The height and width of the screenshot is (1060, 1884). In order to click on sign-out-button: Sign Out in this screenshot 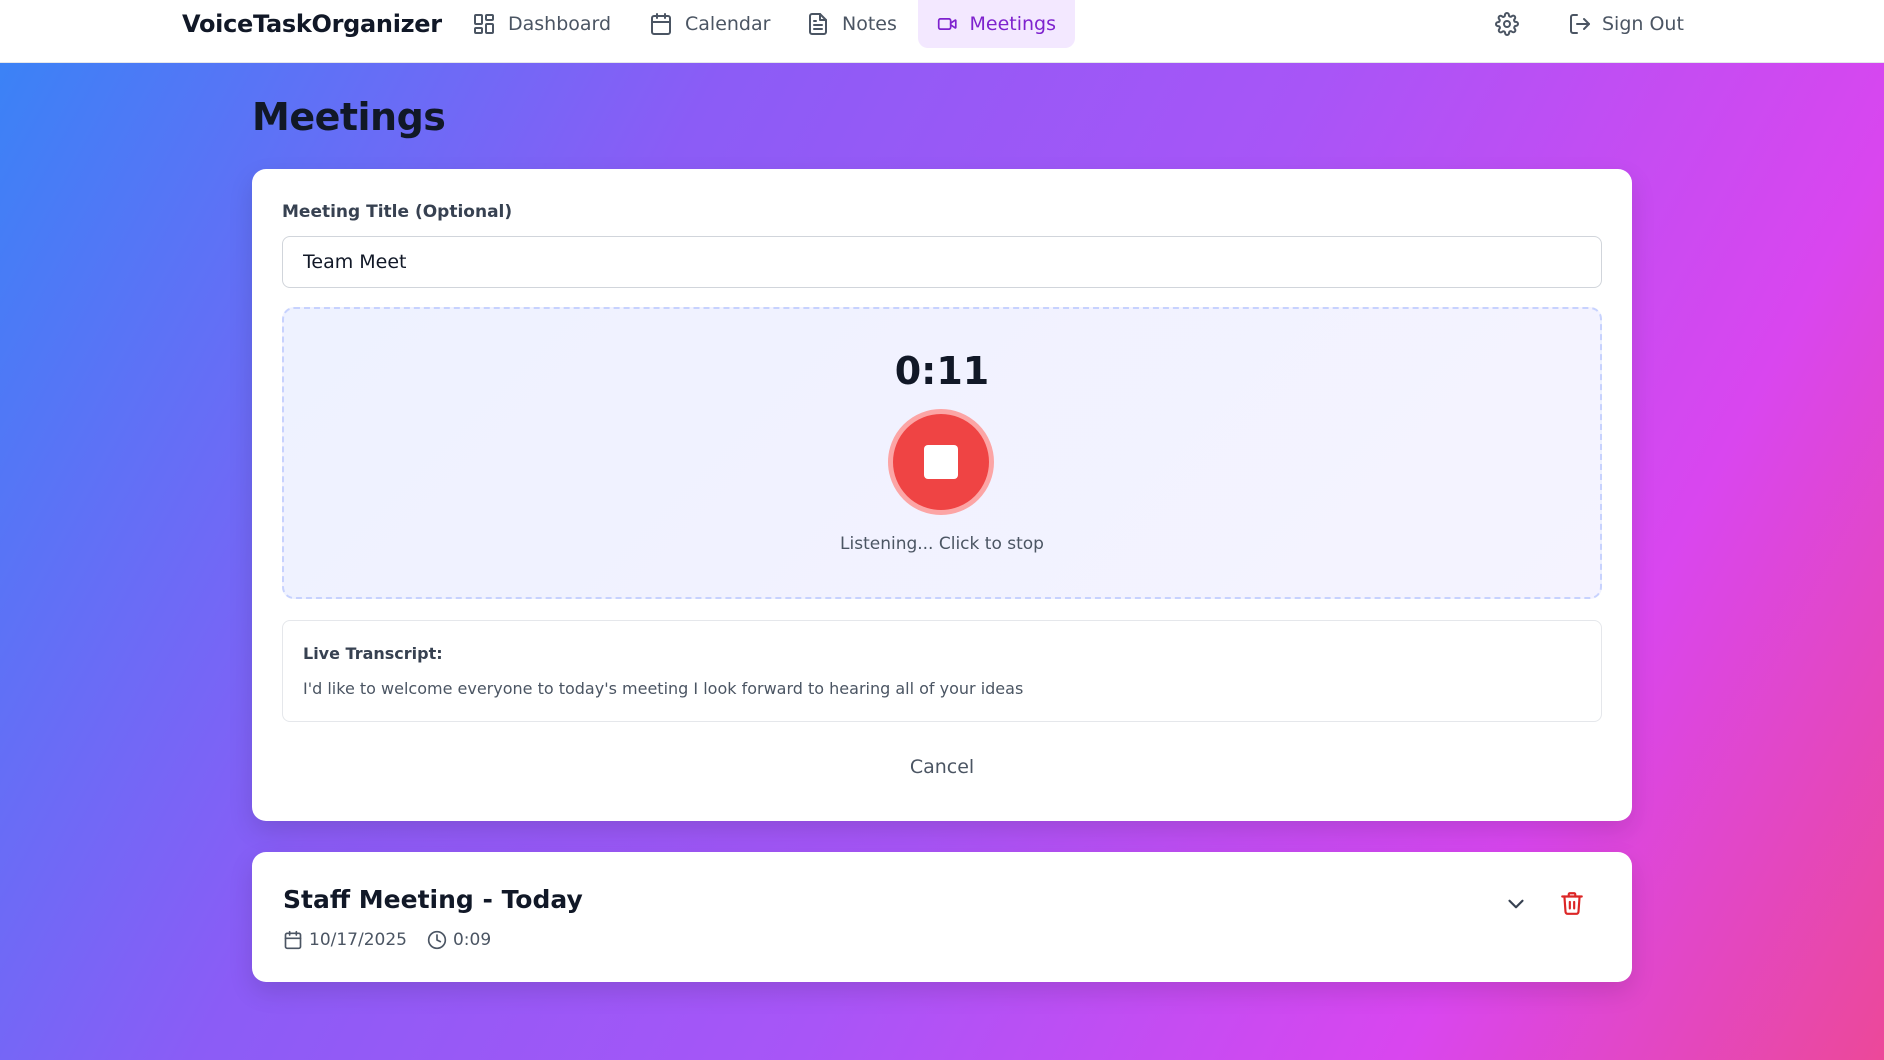, I will do `click(1626, 24)`.